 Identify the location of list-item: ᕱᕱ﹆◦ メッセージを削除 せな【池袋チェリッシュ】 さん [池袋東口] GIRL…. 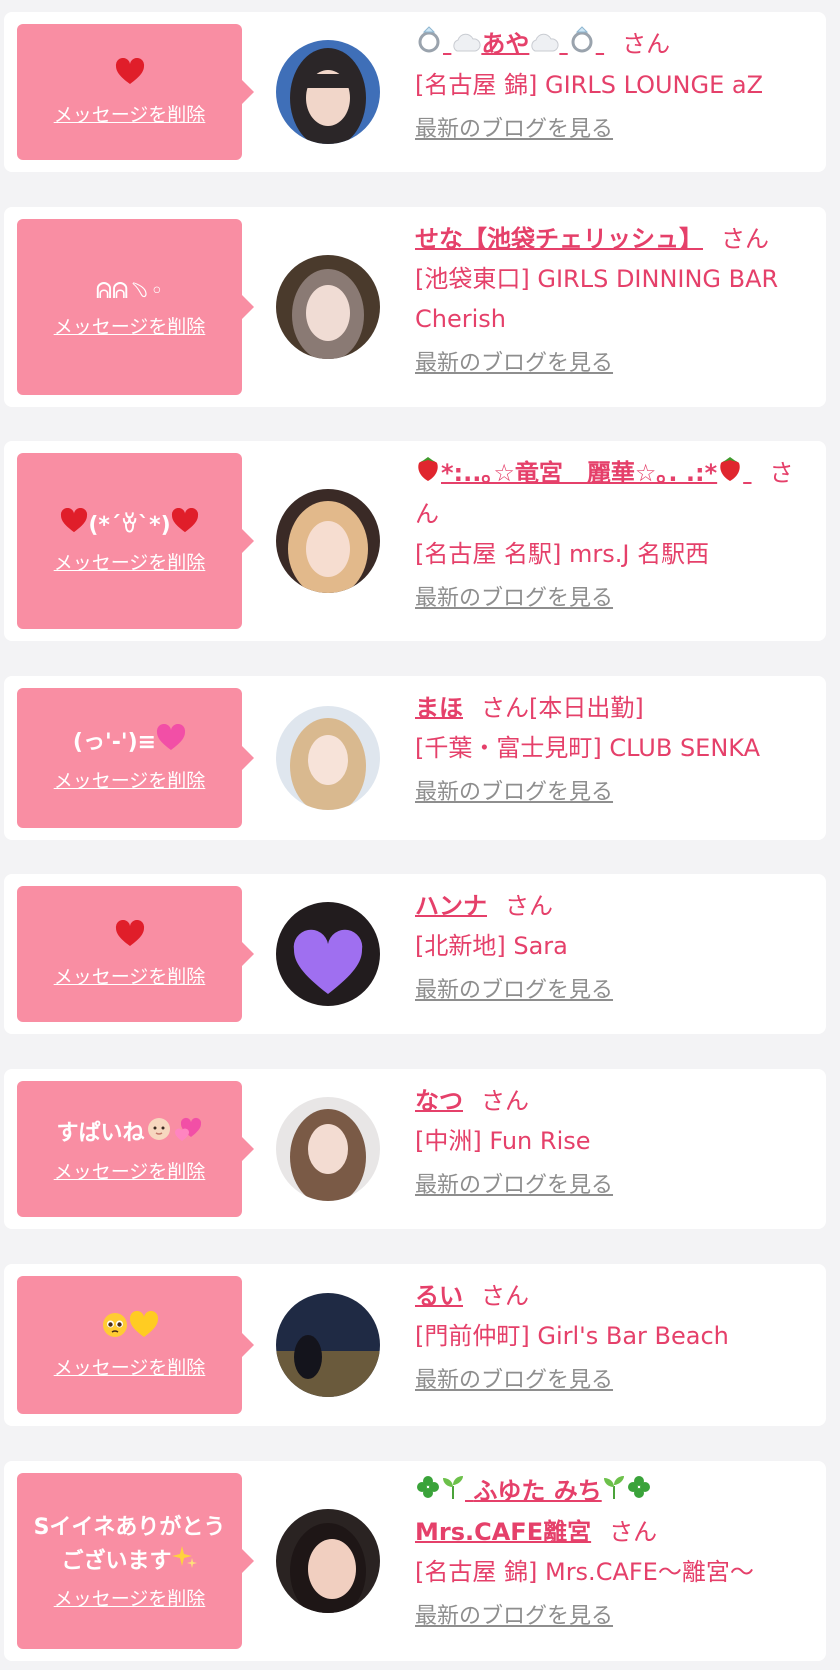
(415, 307).